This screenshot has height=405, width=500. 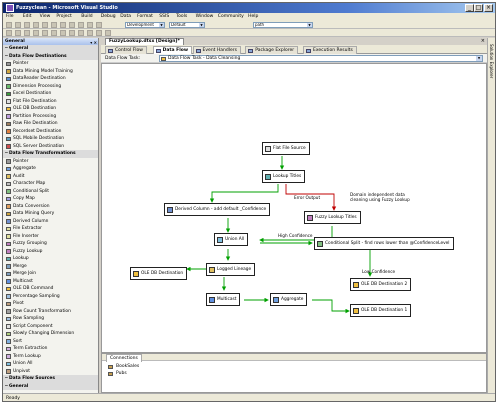 What do you see at coordinates (50, 192) in the screenshot?
I see `toolbox-item: Conditional Split` at bounding box center [50, 192].